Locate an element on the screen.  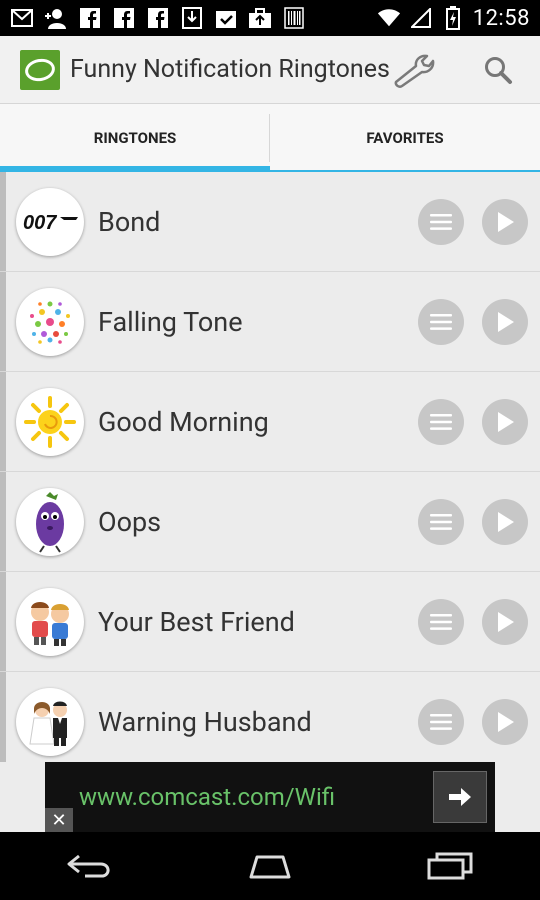
wifi-icon is located at coordinates (389, 18).